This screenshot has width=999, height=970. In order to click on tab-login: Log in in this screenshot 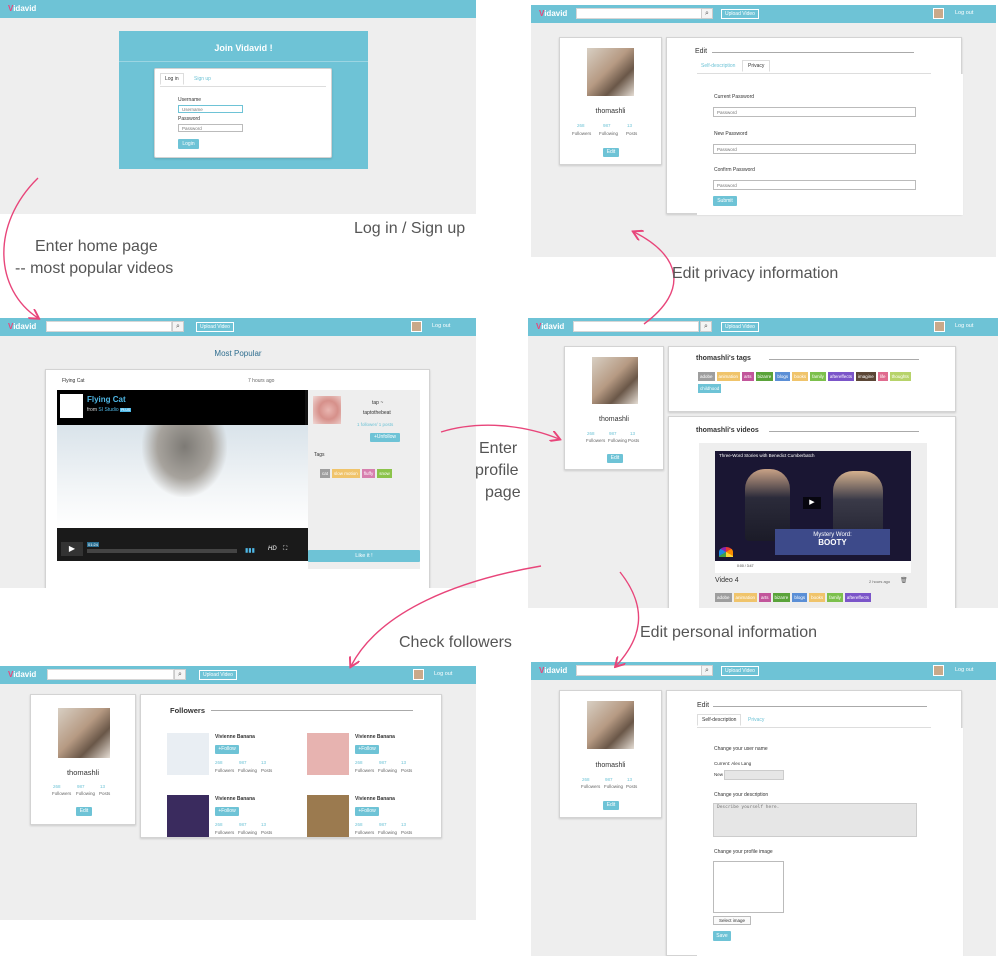, I will do `click(172, 79)`.